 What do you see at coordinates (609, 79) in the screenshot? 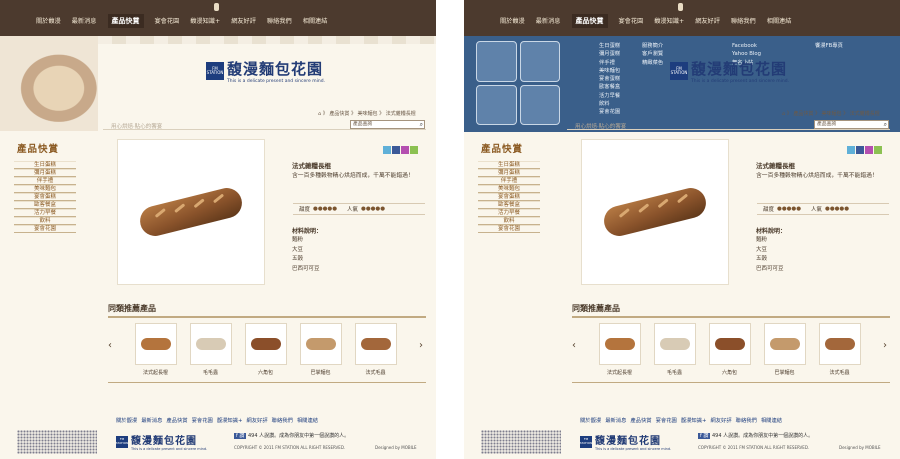
I see `mega-item: 宴會蛋糕` at bounding box center [609, 79].